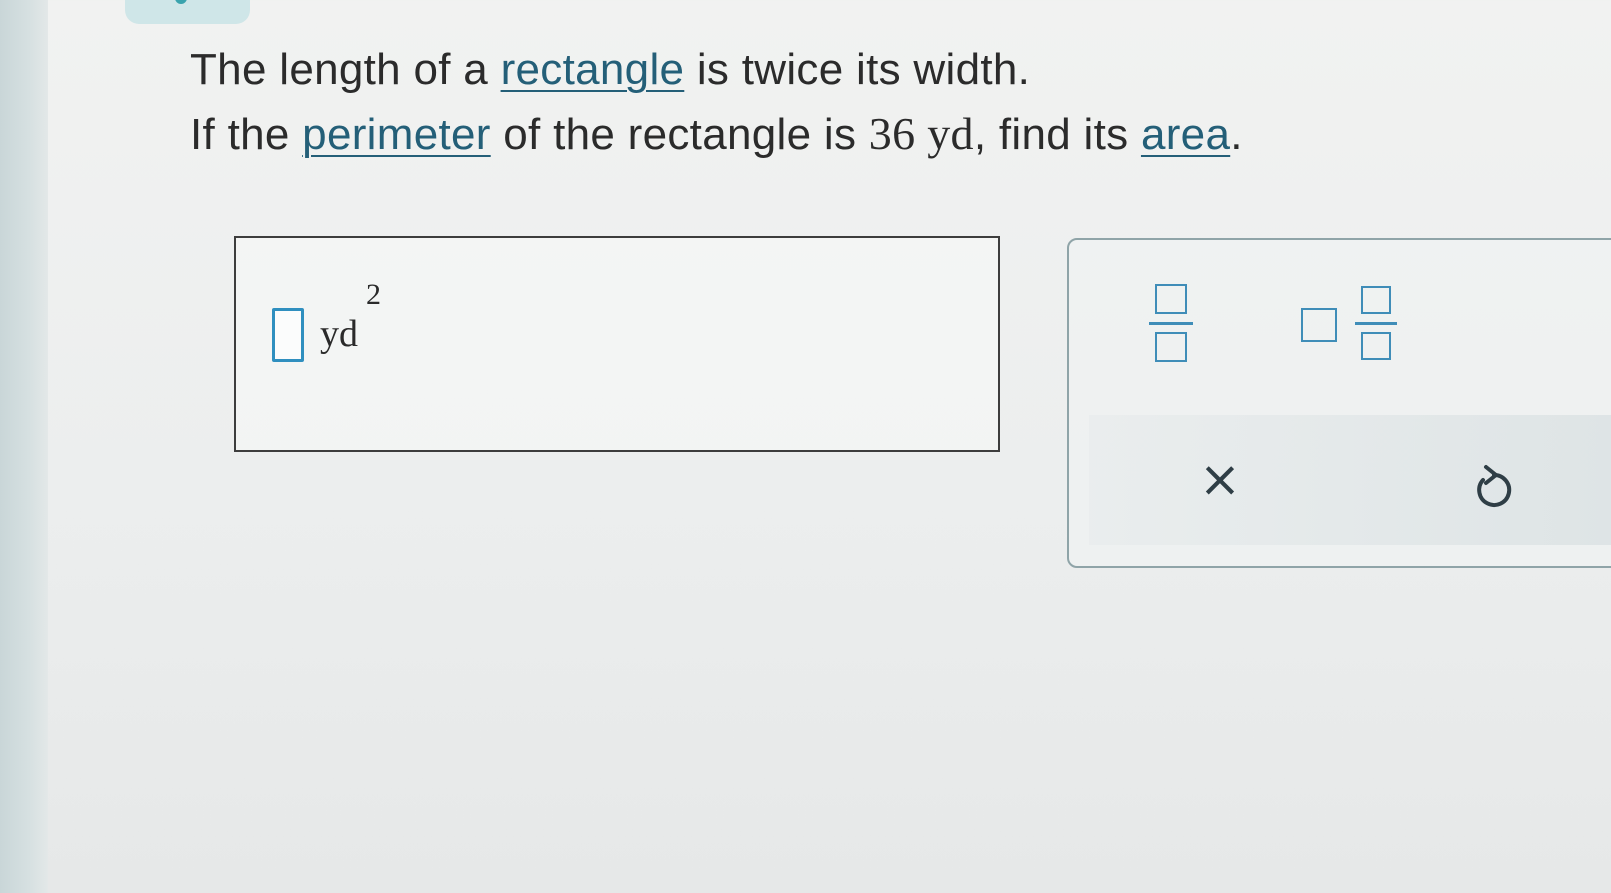 The image size is (1611, 893). Describe the element at coordinates (1351, 325) in the screenshot. I see `mixed-number-button` at that location.